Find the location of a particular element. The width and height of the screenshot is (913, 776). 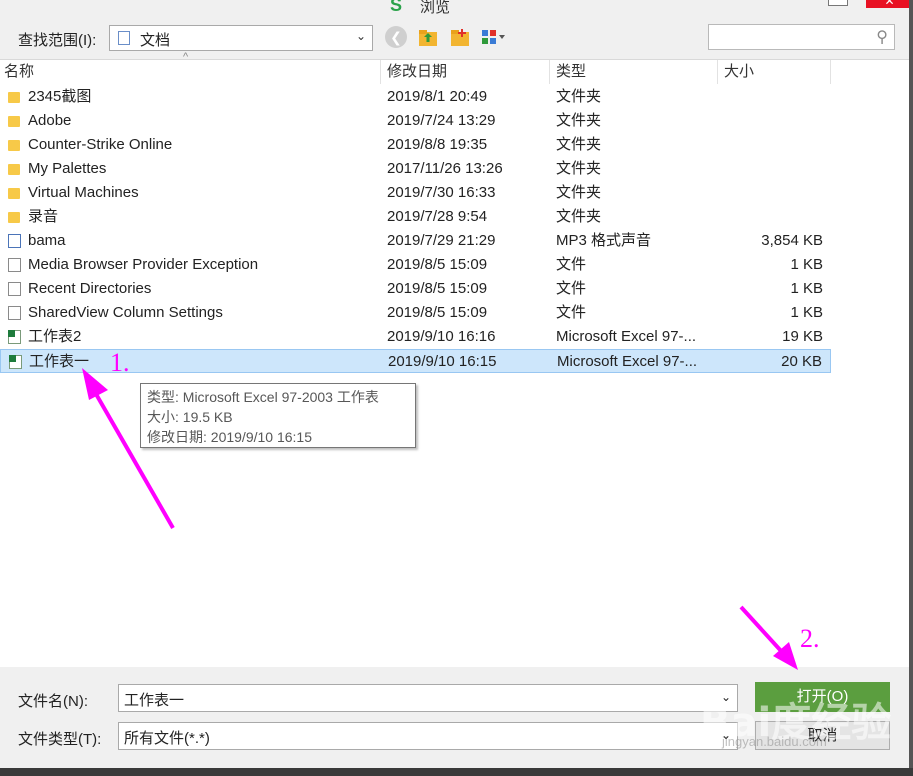

window-edge is located at coordinates (911, 388).